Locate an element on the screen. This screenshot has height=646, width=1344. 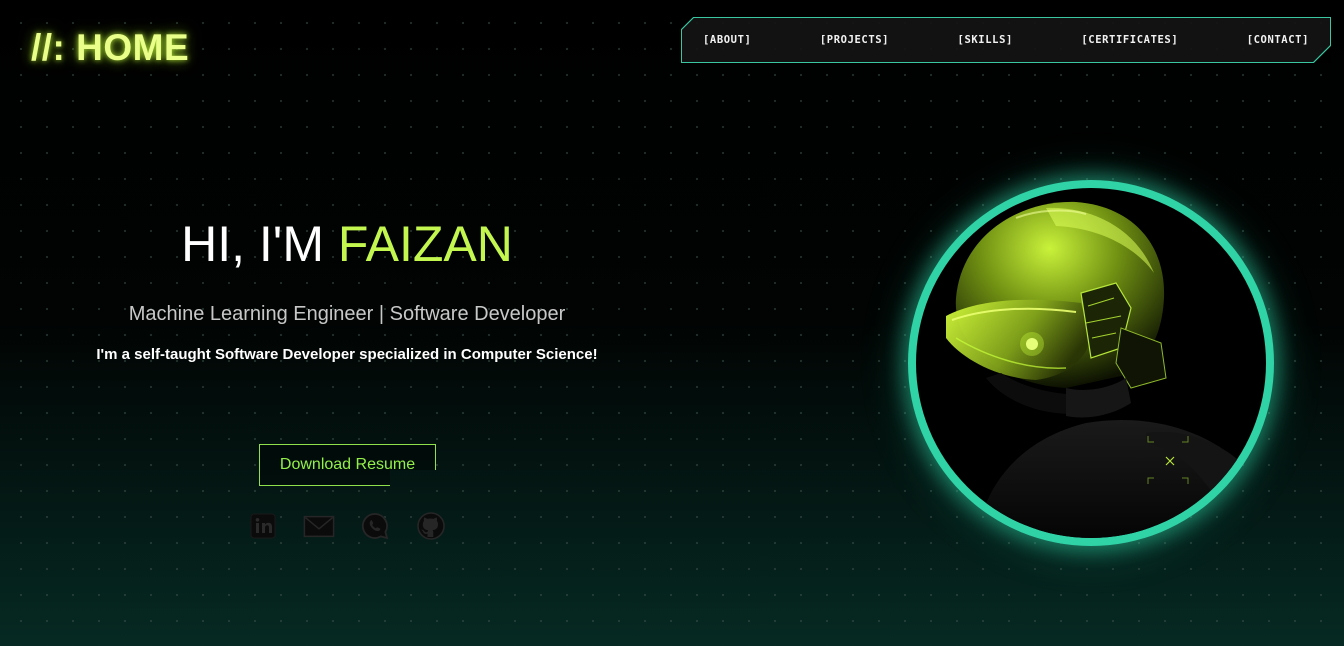
download-resume-label: Download Resume is located at coordinates (347, 464).